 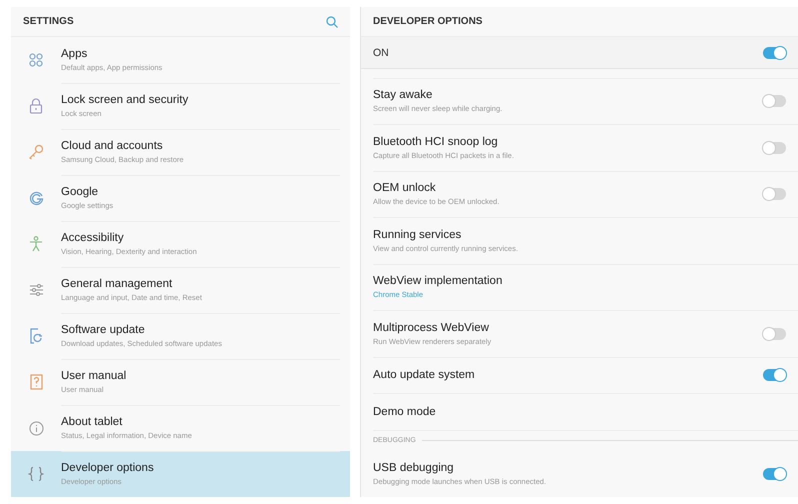 What do you see at coordinates (48, 21) in the screenshot?
I see `panel-title: SETTINGS` at bounding box center [48, 21].